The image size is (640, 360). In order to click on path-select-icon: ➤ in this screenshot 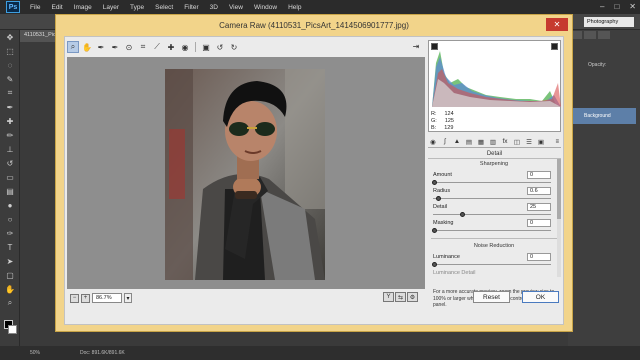, I will do `click(10, 261)`.